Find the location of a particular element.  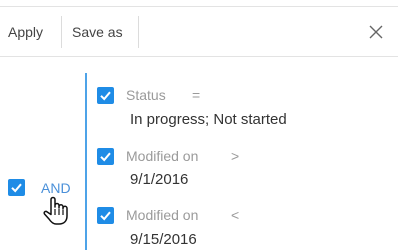

group-bracket-line is located at coordinates (86, 161).